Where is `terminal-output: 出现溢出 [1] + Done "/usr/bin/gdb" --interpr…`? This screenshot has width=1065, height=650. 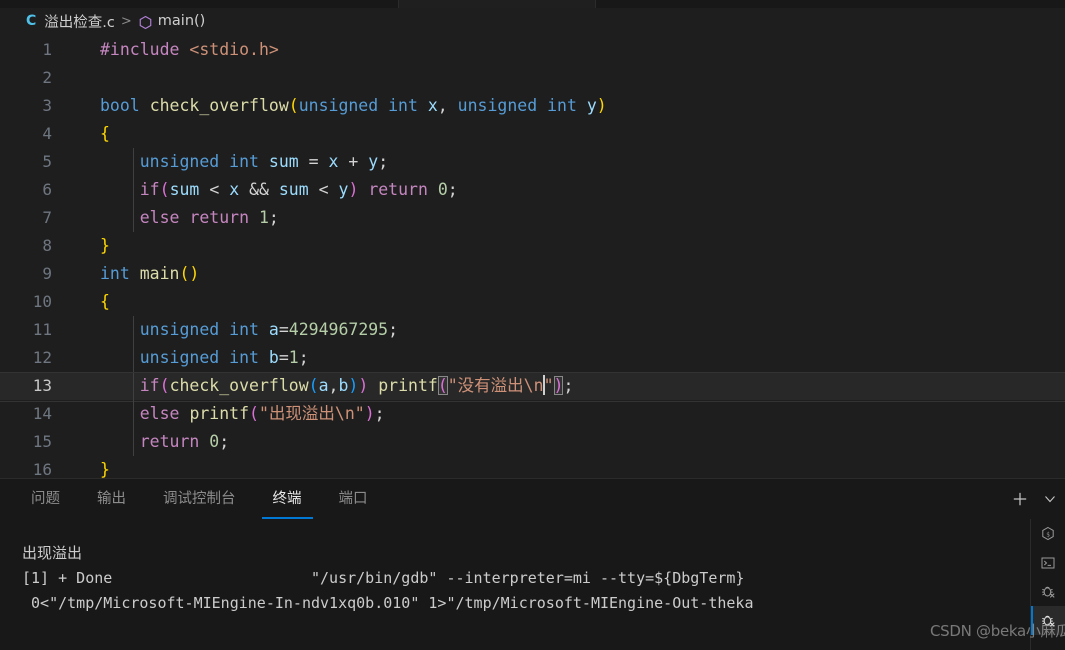
terminal-output: 出现溢出 [1] + Done "/usr/bin/gdb" --interpr… is located at coordinates (527, 578).